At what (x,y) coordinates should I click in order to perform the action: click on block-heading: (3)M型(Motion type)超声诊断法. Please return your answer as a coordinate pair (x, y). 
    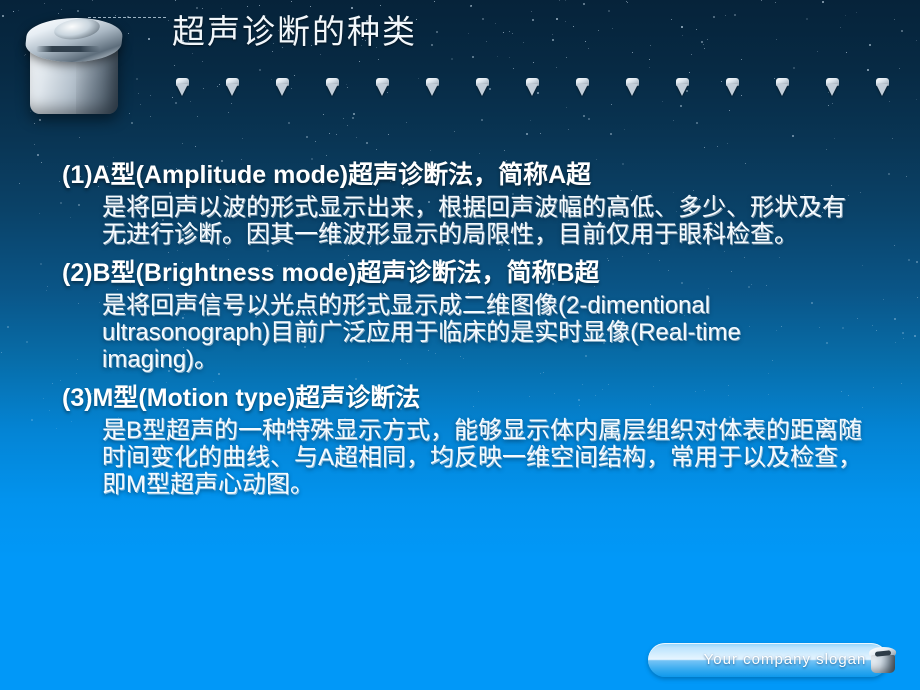
    Looking at the image, I should click on (241, 398).